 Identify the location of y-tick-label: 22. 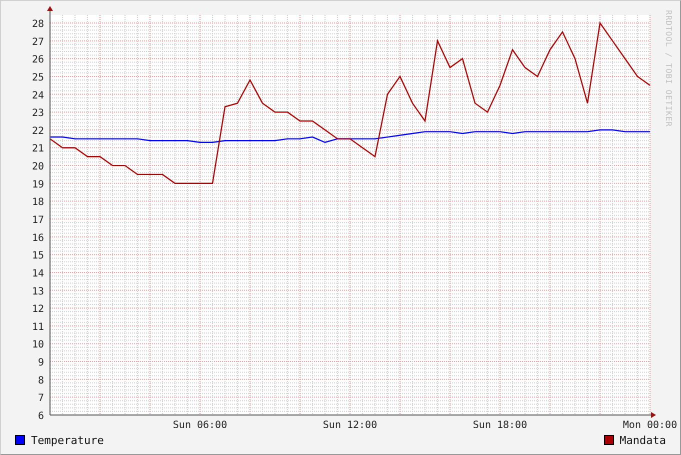
(38, 131).